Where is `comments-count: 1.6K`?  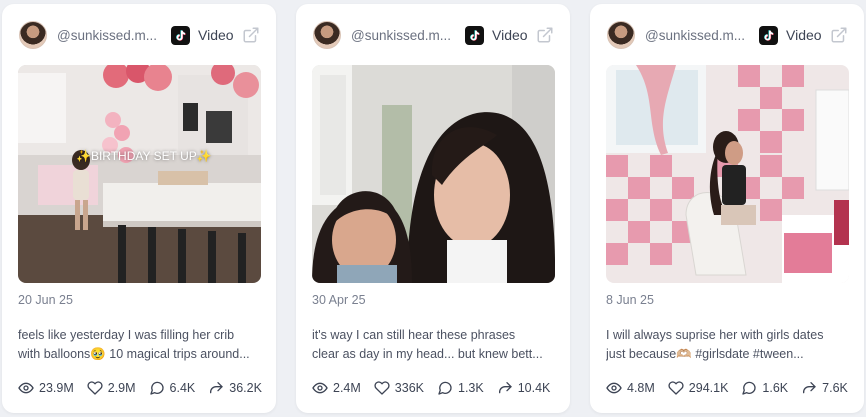
comments-count: 1.6K is located at coordinates (775, 388).